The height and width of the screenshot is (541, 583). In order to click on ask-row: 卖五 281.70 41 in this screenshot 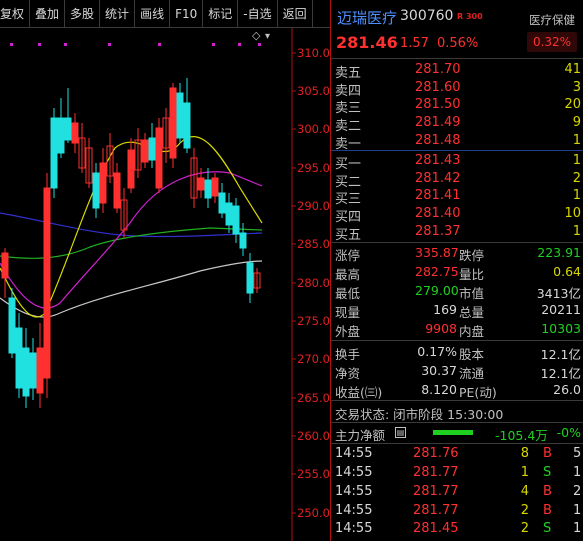, I will do `click(457, 71)`.